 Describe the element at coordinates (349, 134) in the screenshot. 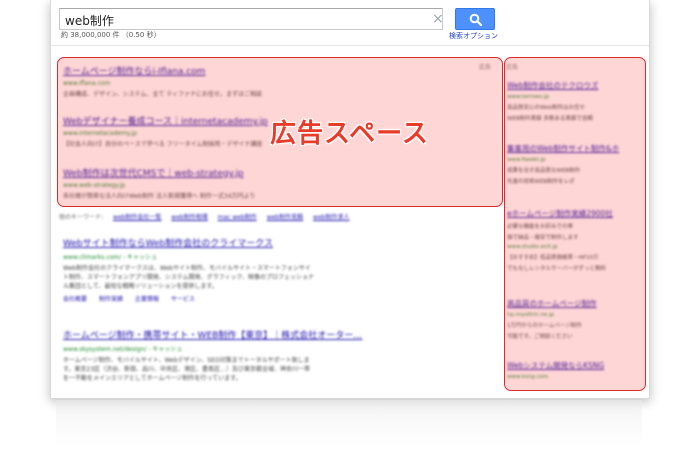

I see `ad-space-label: 広告スペース` at that location.